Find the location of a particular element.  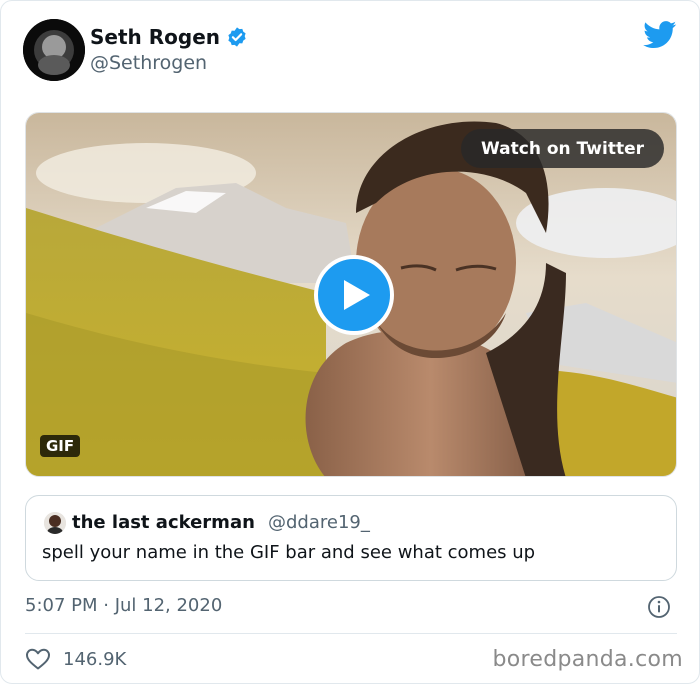

watermark: boredpanda.com is located at coordinates (587, 659).